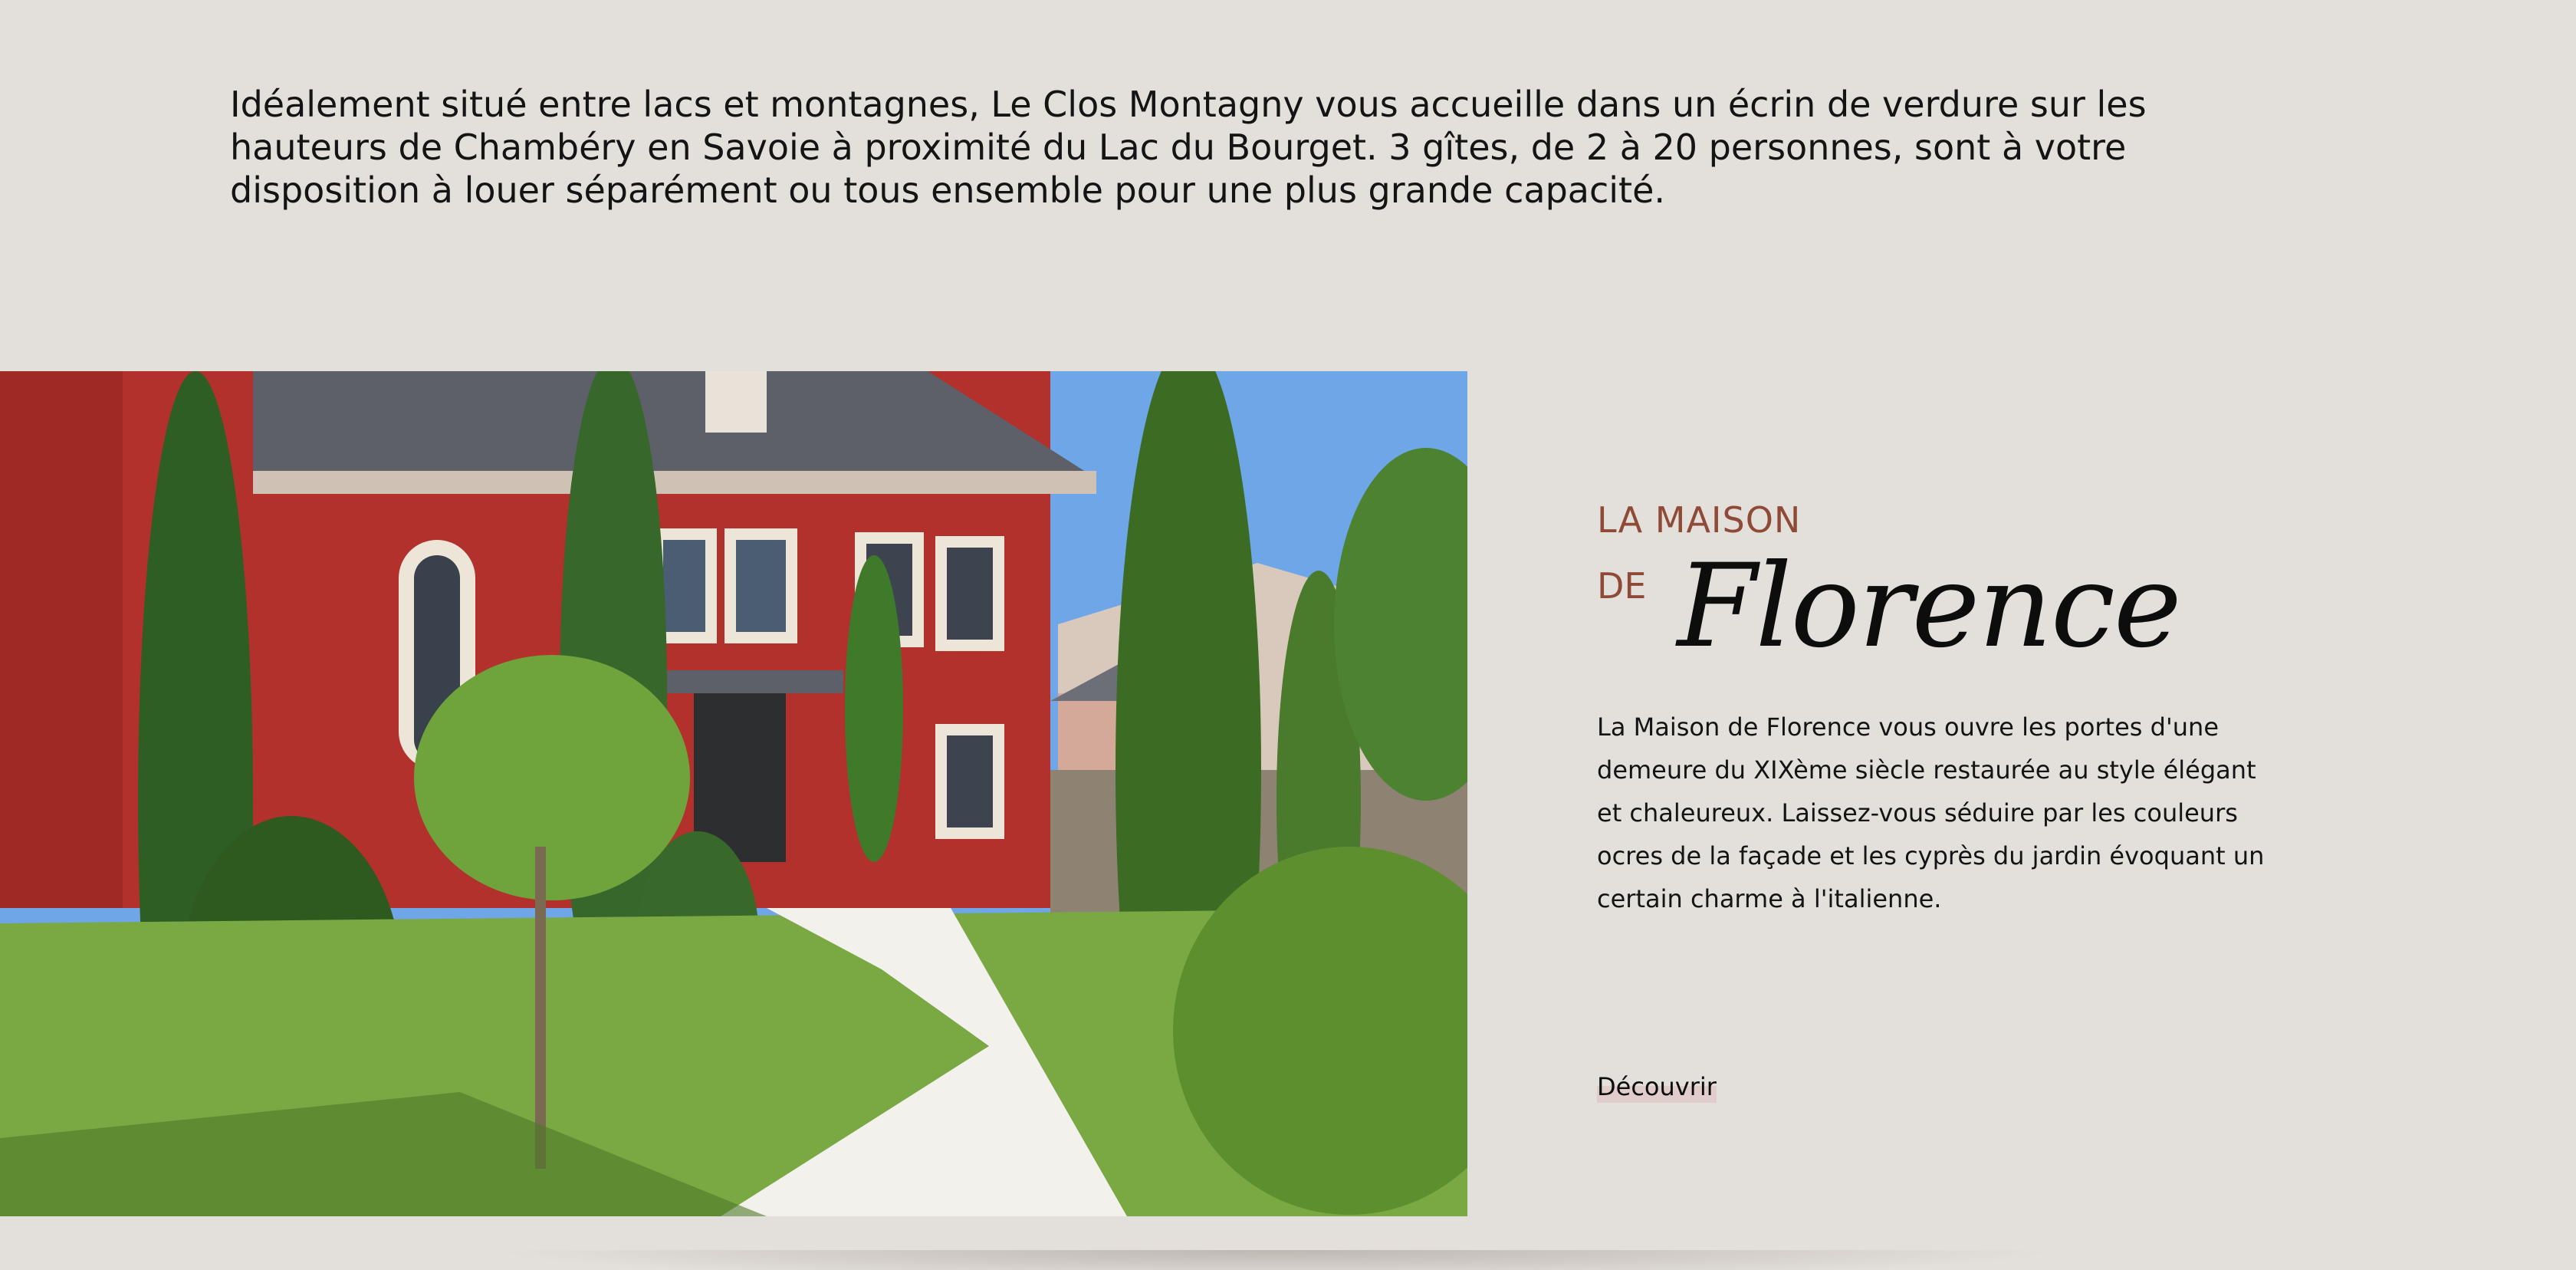 The width and height of the screenshot is (2576, 1270). I want to click on discover-link: Découvrir, so click(1657, 1087).